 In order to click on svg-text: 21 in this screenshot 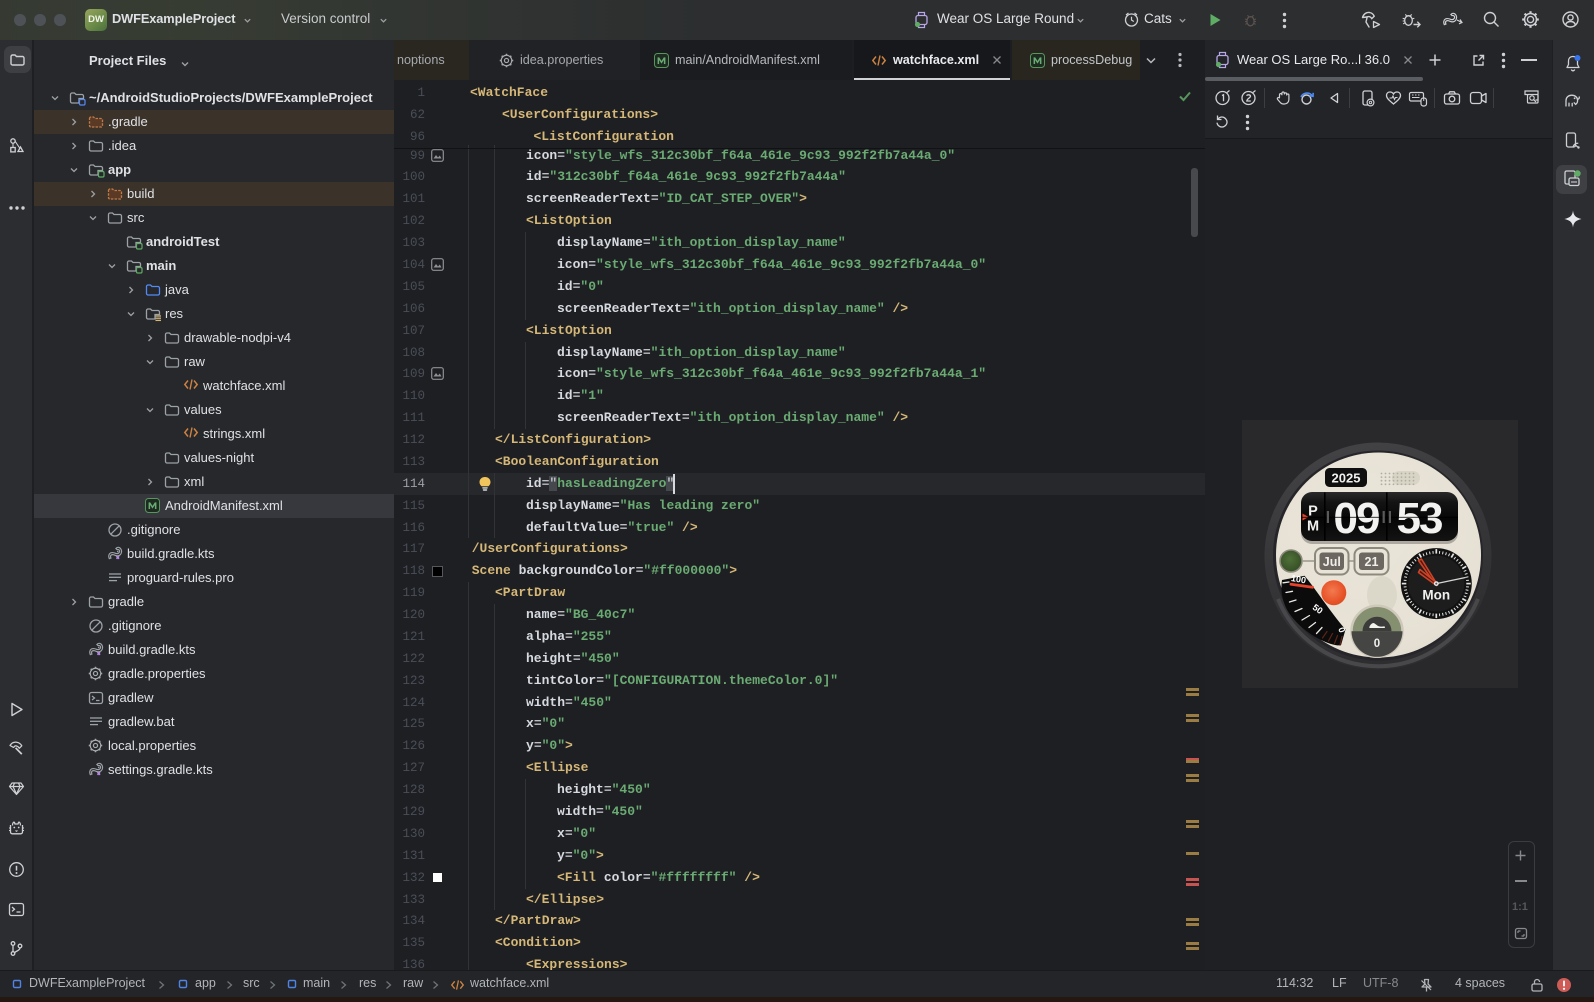, I will do `click(1372, 562)`.